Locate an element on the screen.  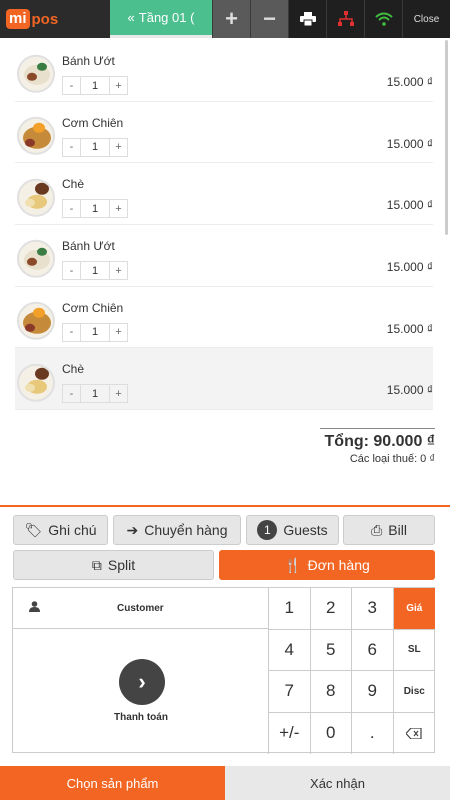
tax-total: Các loại thuế: 0 ₫ is located at coordinates (392, 459).